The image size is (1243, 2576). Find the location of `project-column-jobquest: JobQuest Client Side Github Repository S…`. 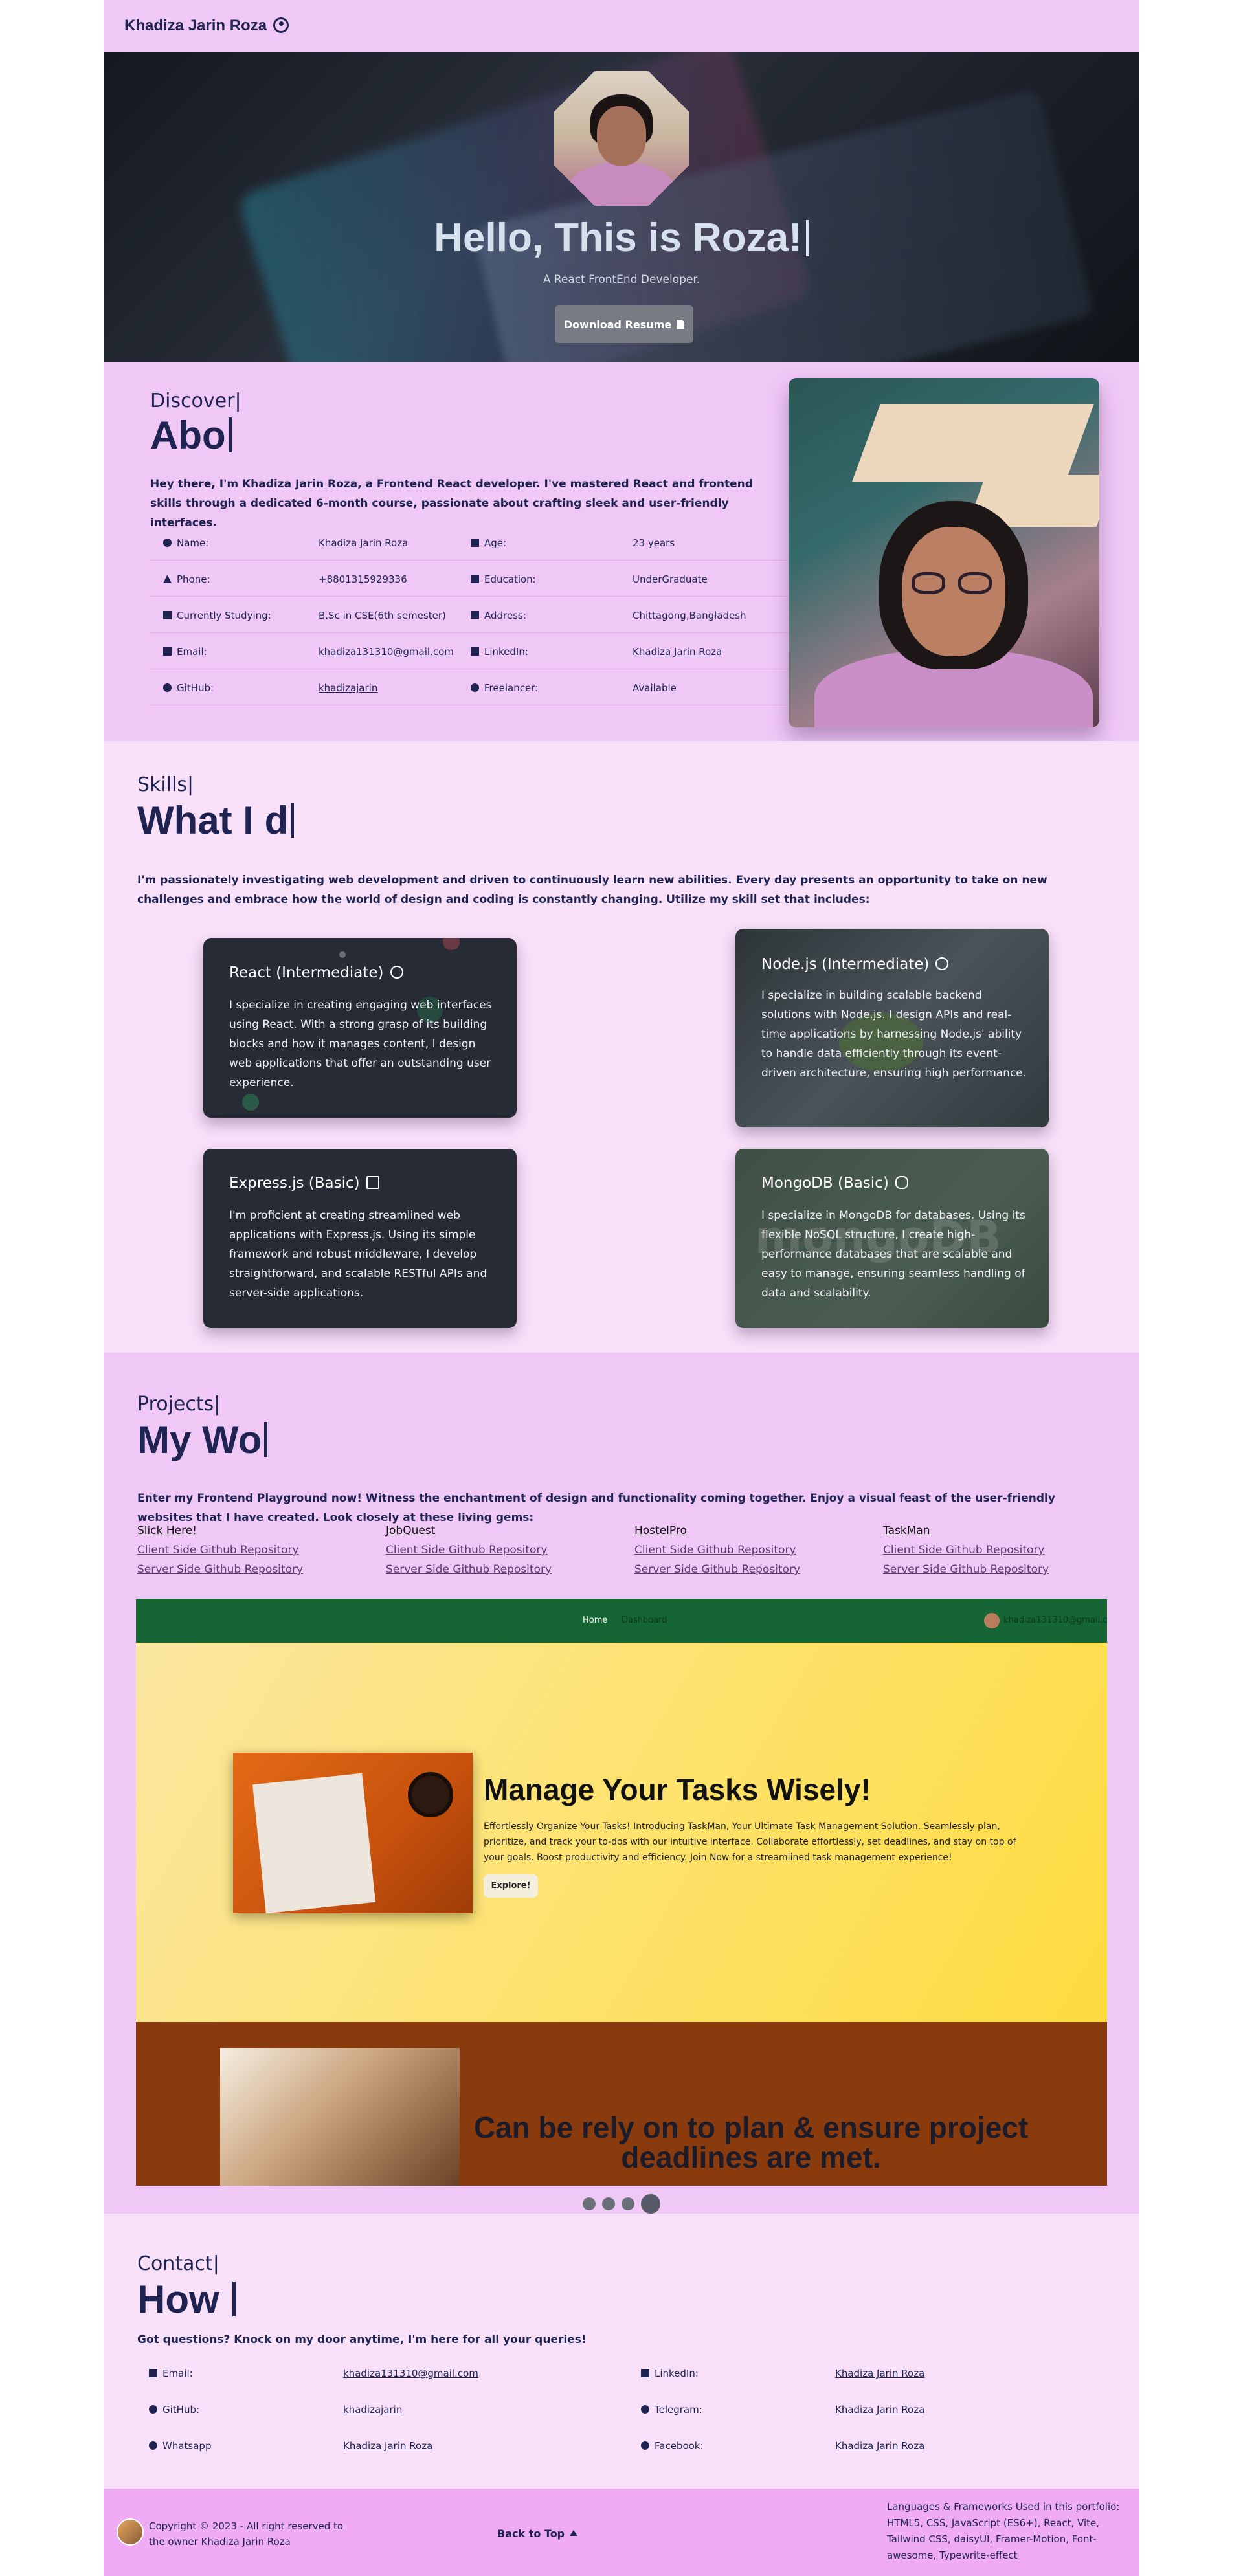

project-column-jobquest: JobQuest Client Side Github Repository S… is located at coordinates (509, 1550).